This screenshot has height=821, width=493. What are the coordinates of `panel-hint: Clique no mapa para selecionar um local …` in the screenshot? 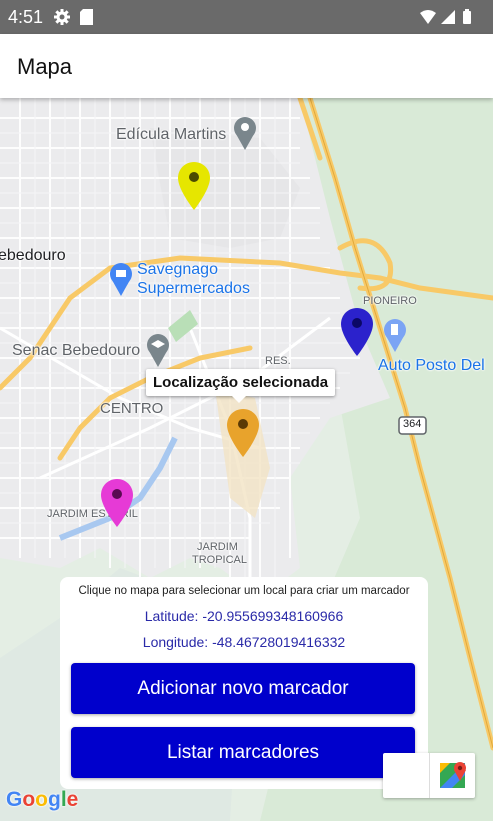 It's located at (244, 591).